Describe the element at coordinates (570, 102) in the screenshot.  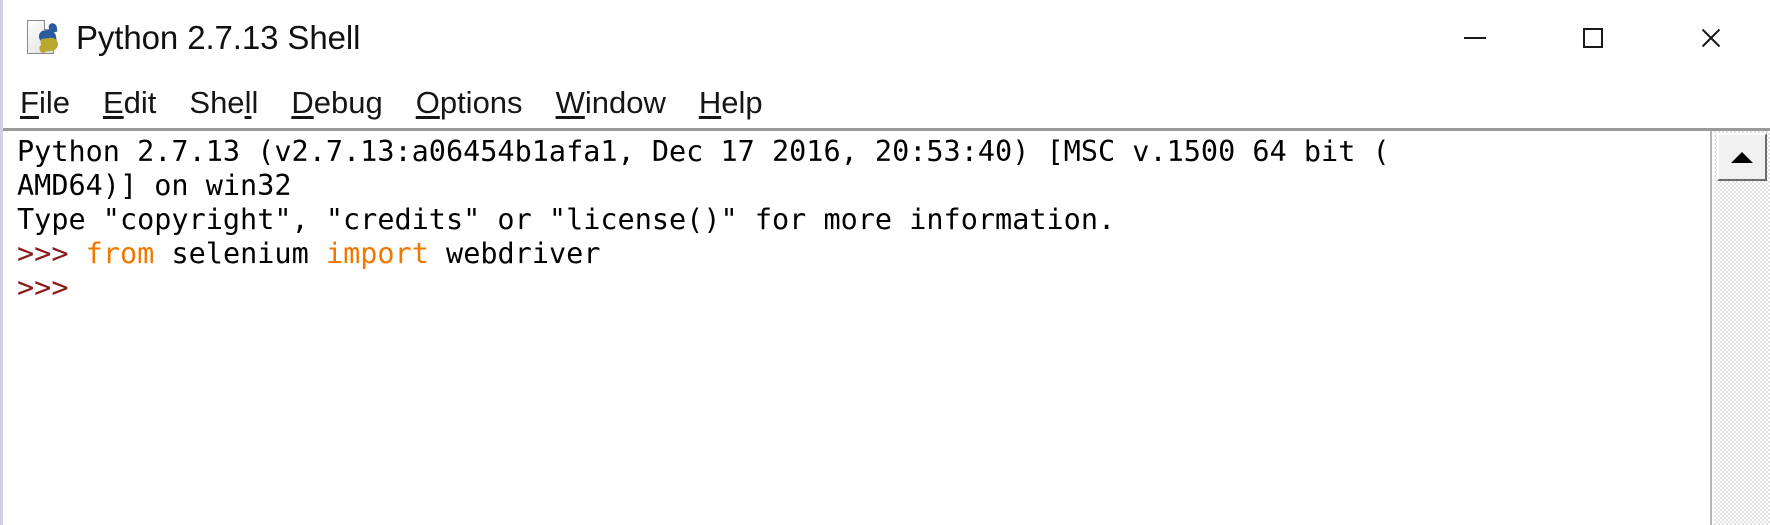
I see `menu-mnemonic-window: W` at that location.